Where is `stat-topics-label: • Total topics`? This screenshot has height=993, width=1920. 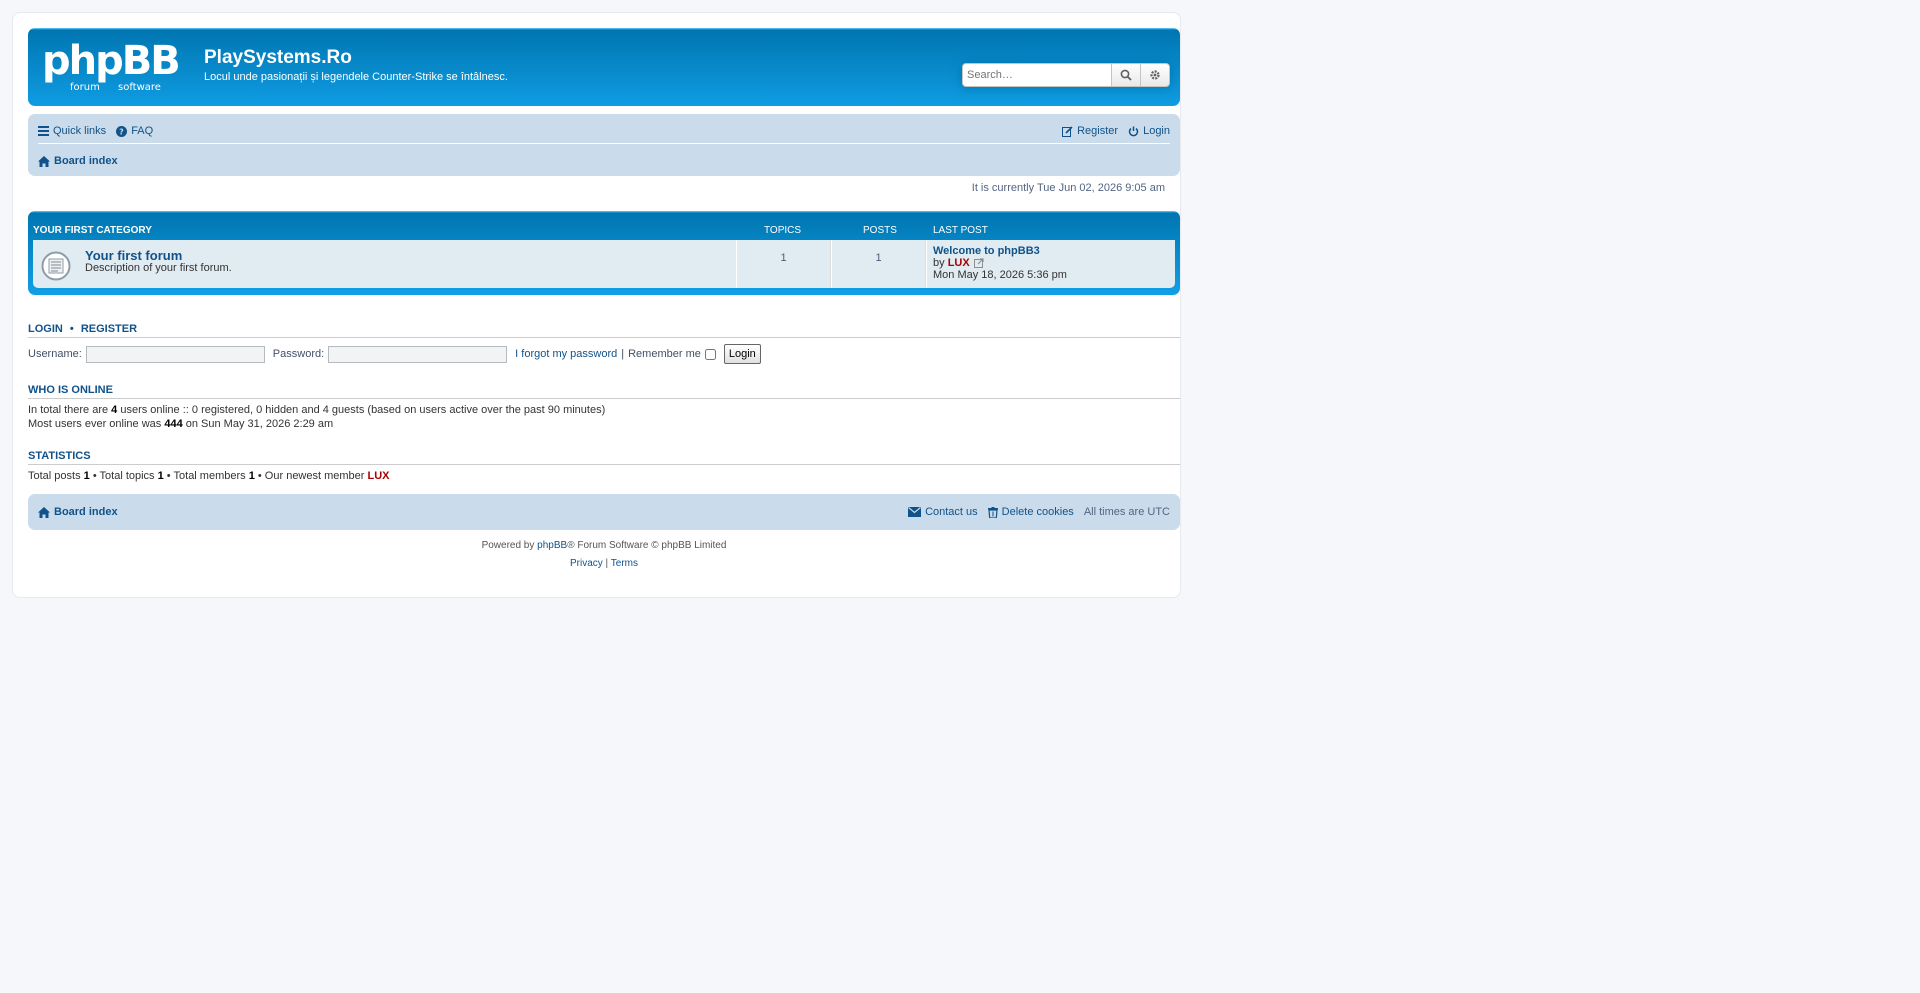
stat-topics-label: • Total topics is located at coordinates (123, 476).